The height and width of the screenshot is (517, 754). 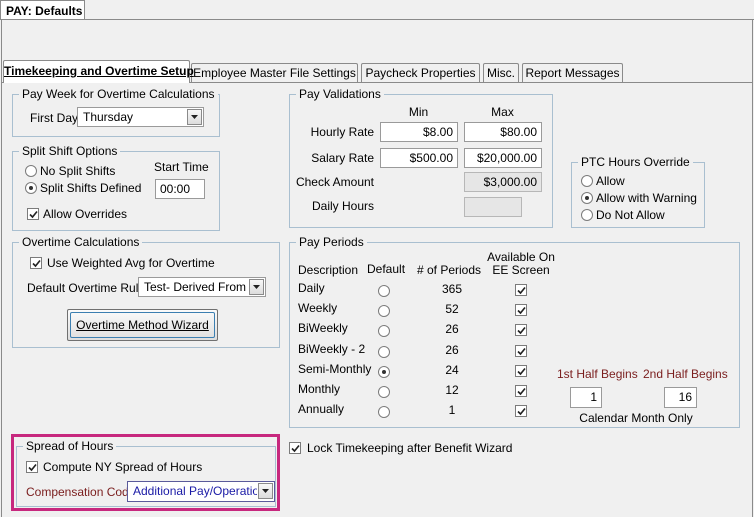 What do you see at coordinates (410, 448) in the screenshot?
I see `lock-timekeeping-label: Lock Timekeeping after Benefit Wizard` at bounding box center [410, 448].